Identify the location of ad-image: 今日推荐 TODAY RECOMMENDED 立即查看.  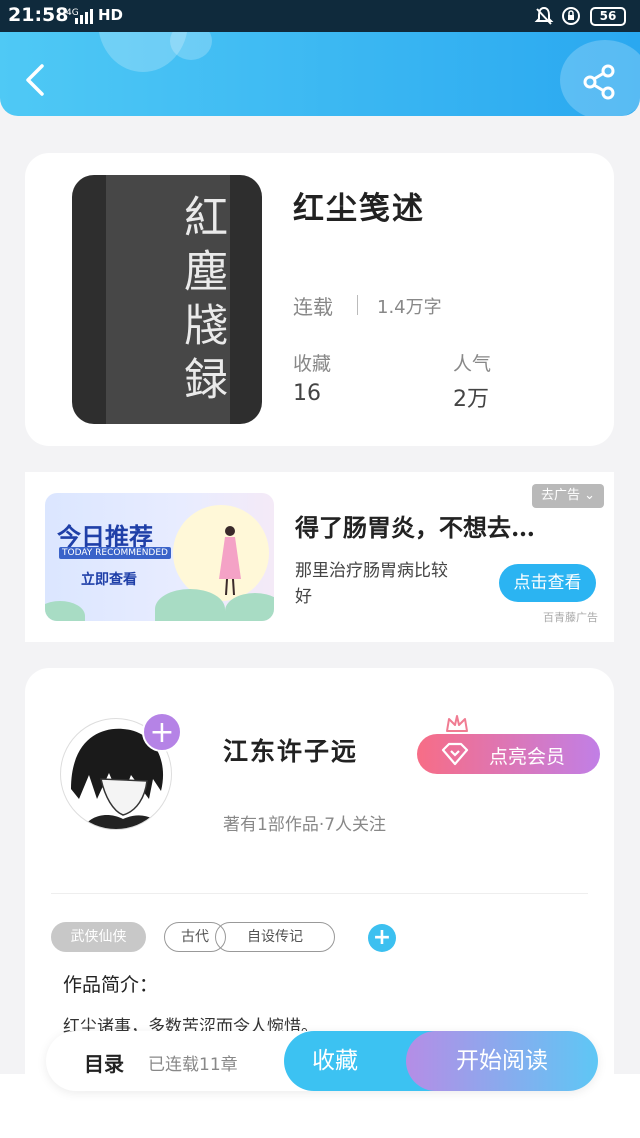
(159, 557).